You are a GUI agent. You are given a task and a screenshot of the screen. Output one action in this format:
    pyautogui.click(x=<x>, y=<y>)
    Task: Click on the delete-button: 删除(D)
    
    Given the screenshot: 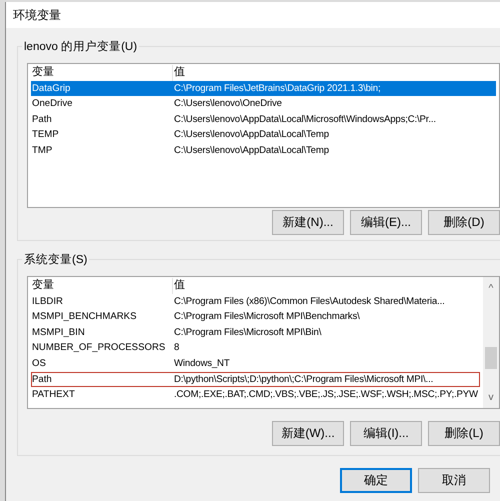 What is the action you would take?
    pyautogui.click(x=464, y=222)
    